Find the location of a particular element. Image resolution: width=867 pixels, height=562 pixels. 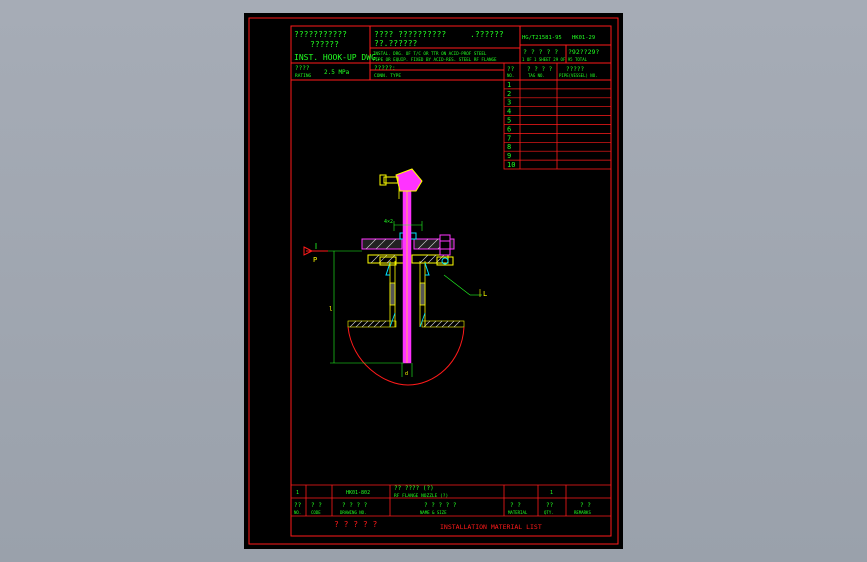

pt-head-en-pipe: PIPE(VESSEL) NO. is located at coordinates (578, 75).